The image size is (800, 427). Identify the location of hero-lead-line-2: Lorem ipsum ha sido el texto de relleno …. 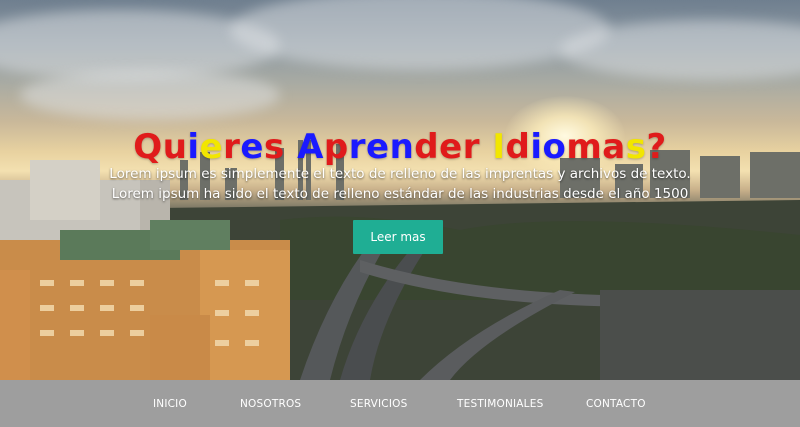
(400, 194).